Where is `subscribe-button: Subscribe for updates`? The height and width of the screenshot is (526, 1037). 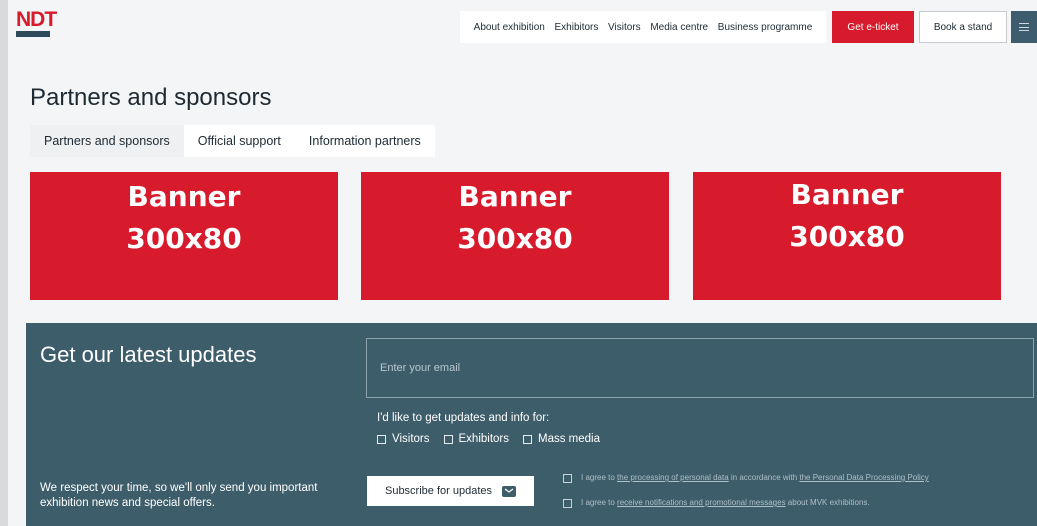 subscribe-button: Subscribe for updates is located at coordinates (450, 491).